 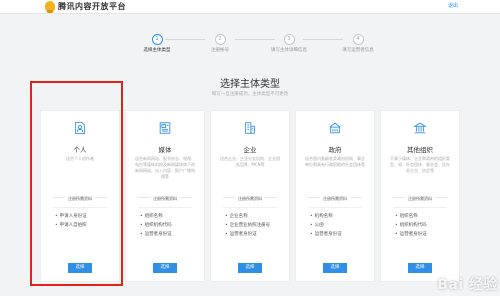 I want to click on step-progress: 1 选择主体类型 2 注册帐号 3 填写主体详细信息 4 填写运营者信息, so click(x=250, y=49).